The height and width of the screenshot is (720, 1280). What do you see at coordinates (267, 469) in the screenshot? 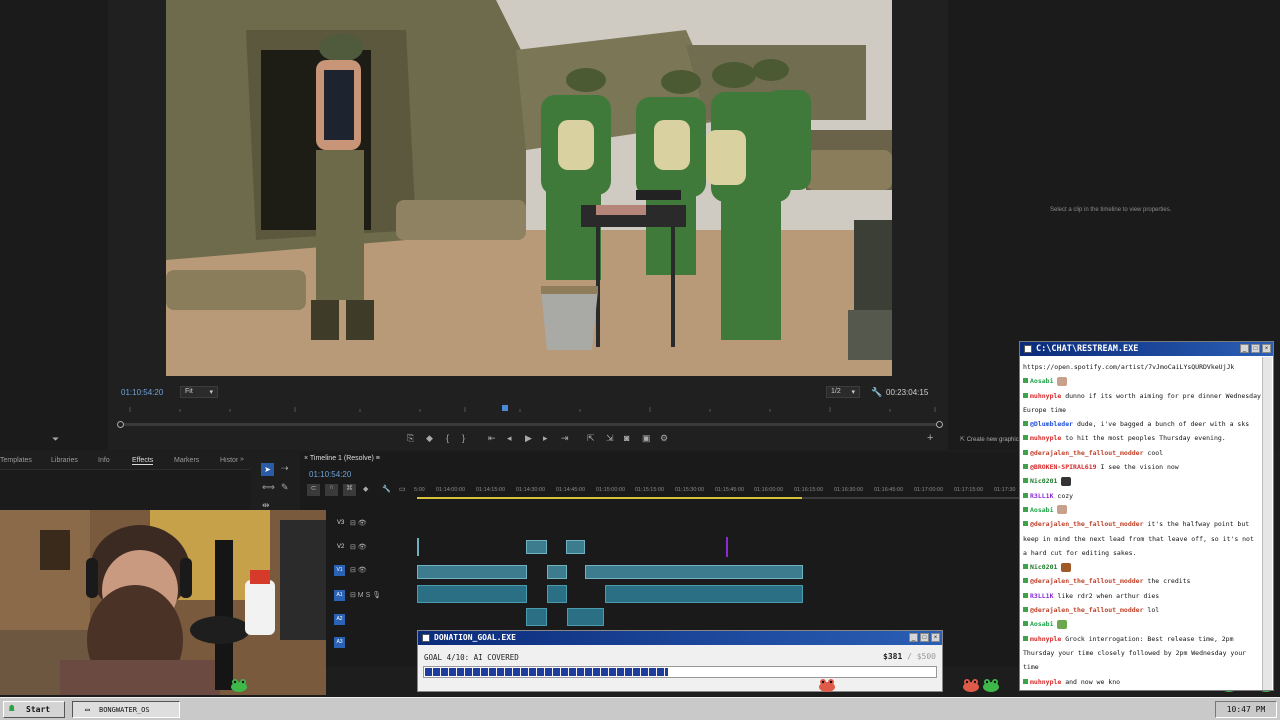
I see `selection-tool-icon: ➤` at bounding box center [267, 469].